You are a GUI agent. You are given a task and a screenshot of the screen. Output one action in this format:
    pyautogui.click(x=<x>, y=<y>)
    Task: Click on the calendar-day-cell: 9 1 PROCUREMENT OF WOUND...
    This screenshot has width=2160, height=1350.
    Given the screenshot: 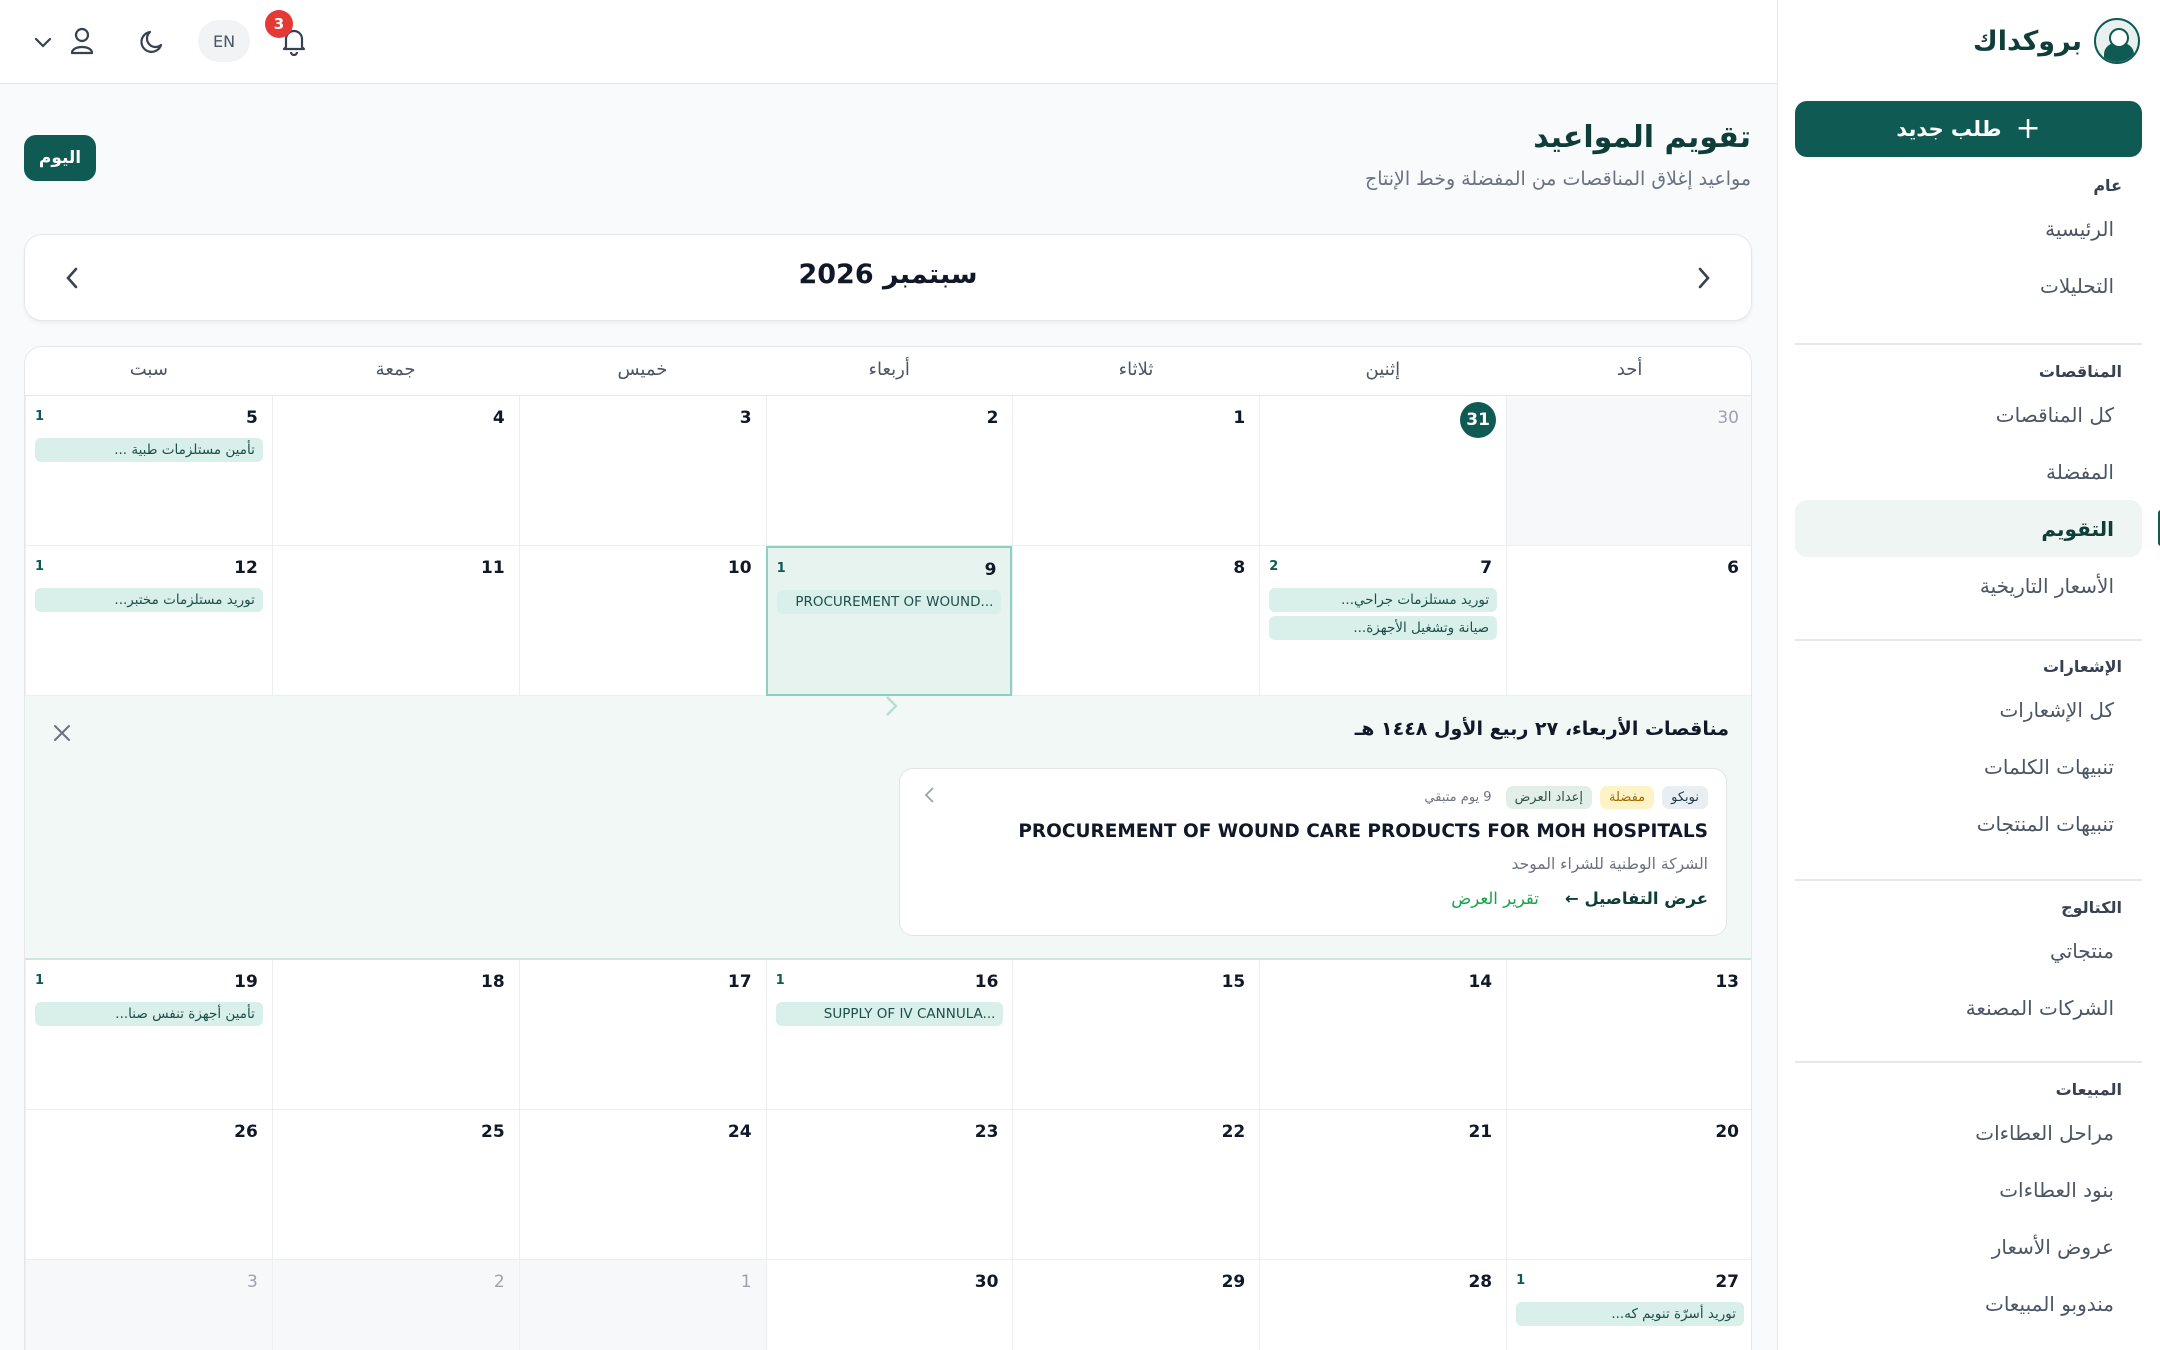 What is the action you would take?
    pyautogui.click(x=889, y=621)
    